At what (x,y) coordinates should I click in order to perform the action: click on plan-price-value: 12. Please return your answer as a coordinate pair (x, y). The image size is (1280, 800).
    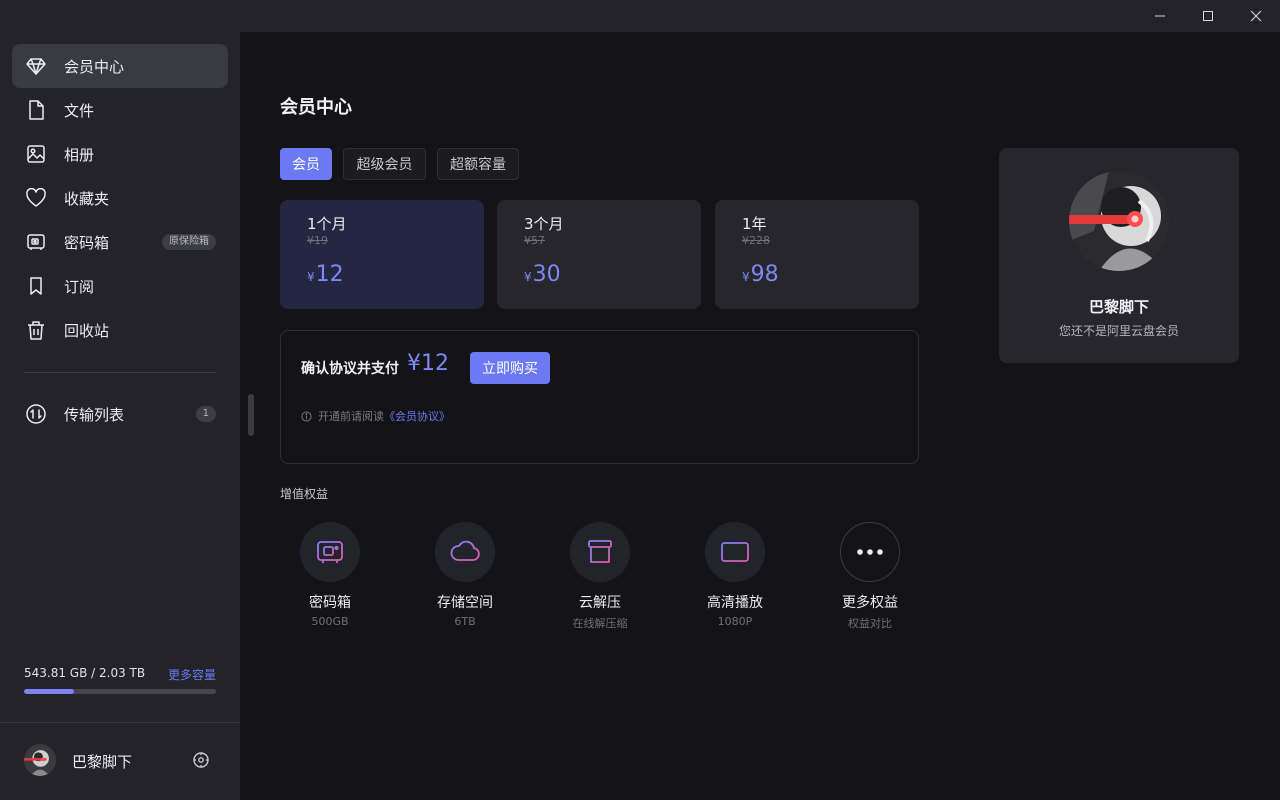
    Looking at the image, I should click on (329, 274).